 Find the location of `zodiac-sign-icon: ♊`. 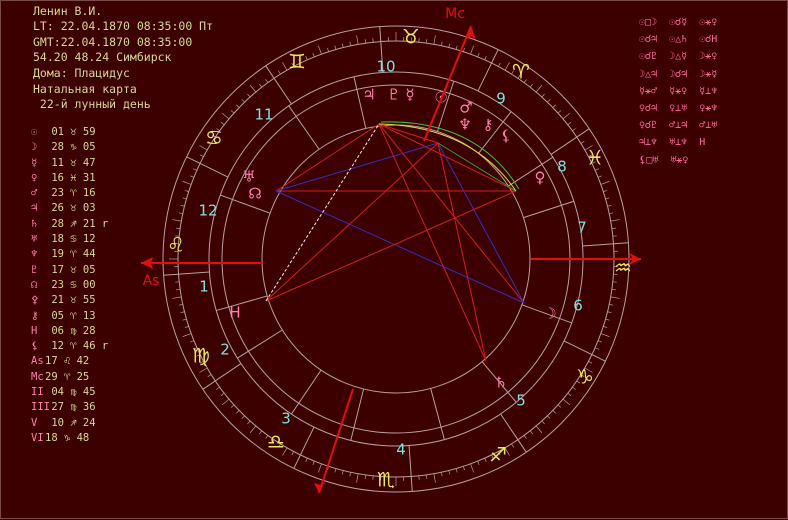

zodiac-sign-icon: ♊ is located at coordinates (297, 62).